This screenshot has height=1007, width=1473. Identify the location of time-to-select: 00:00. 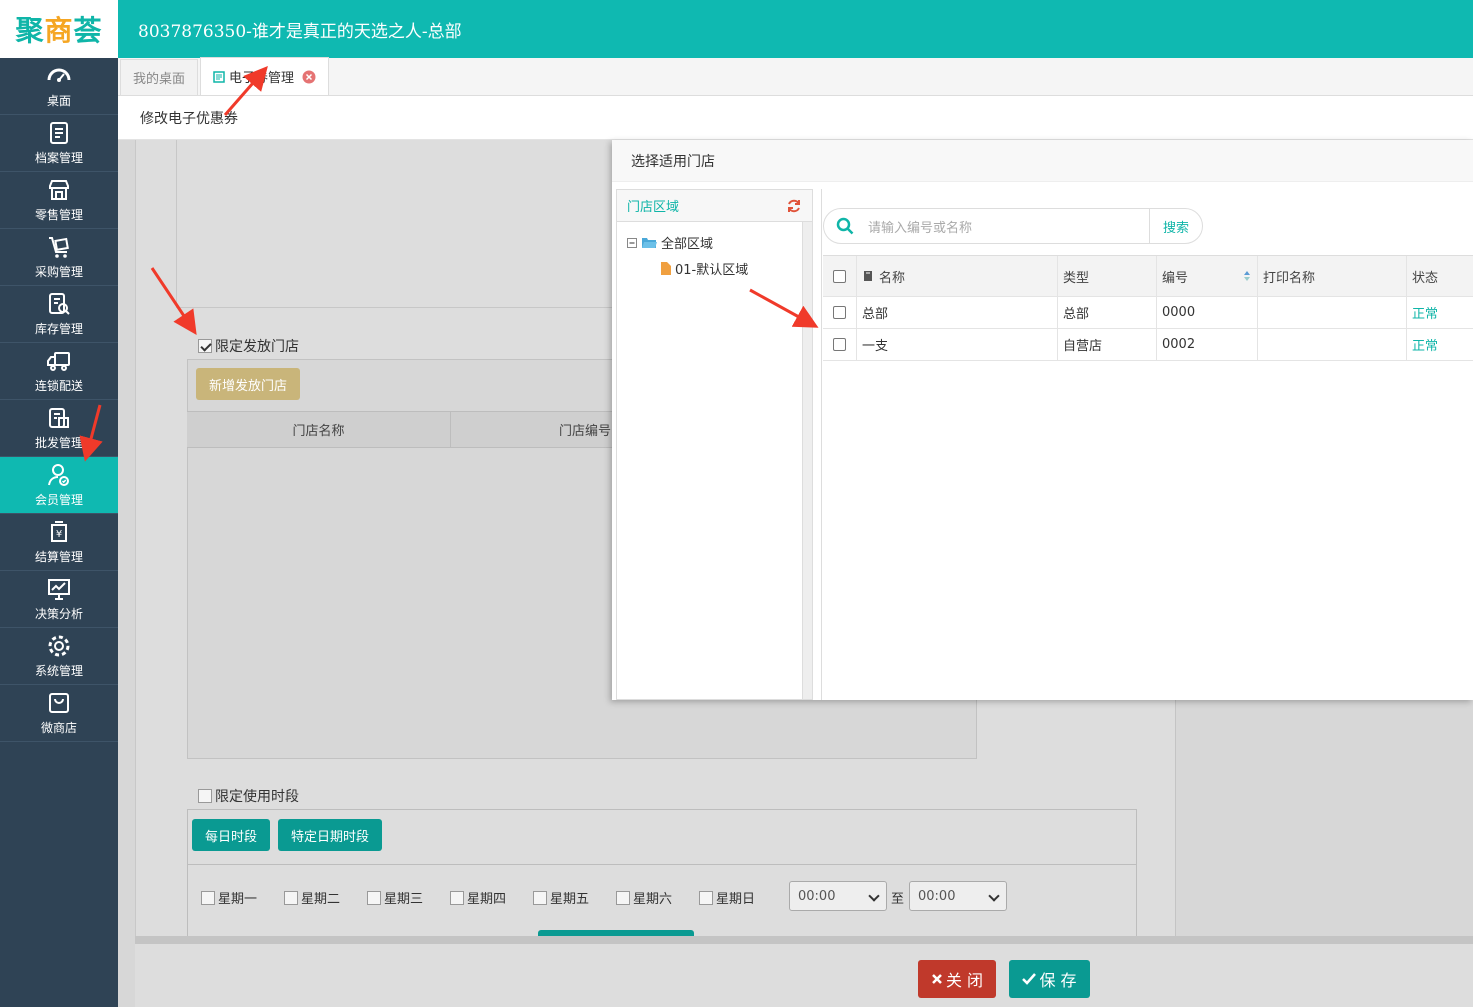
(958, 896).